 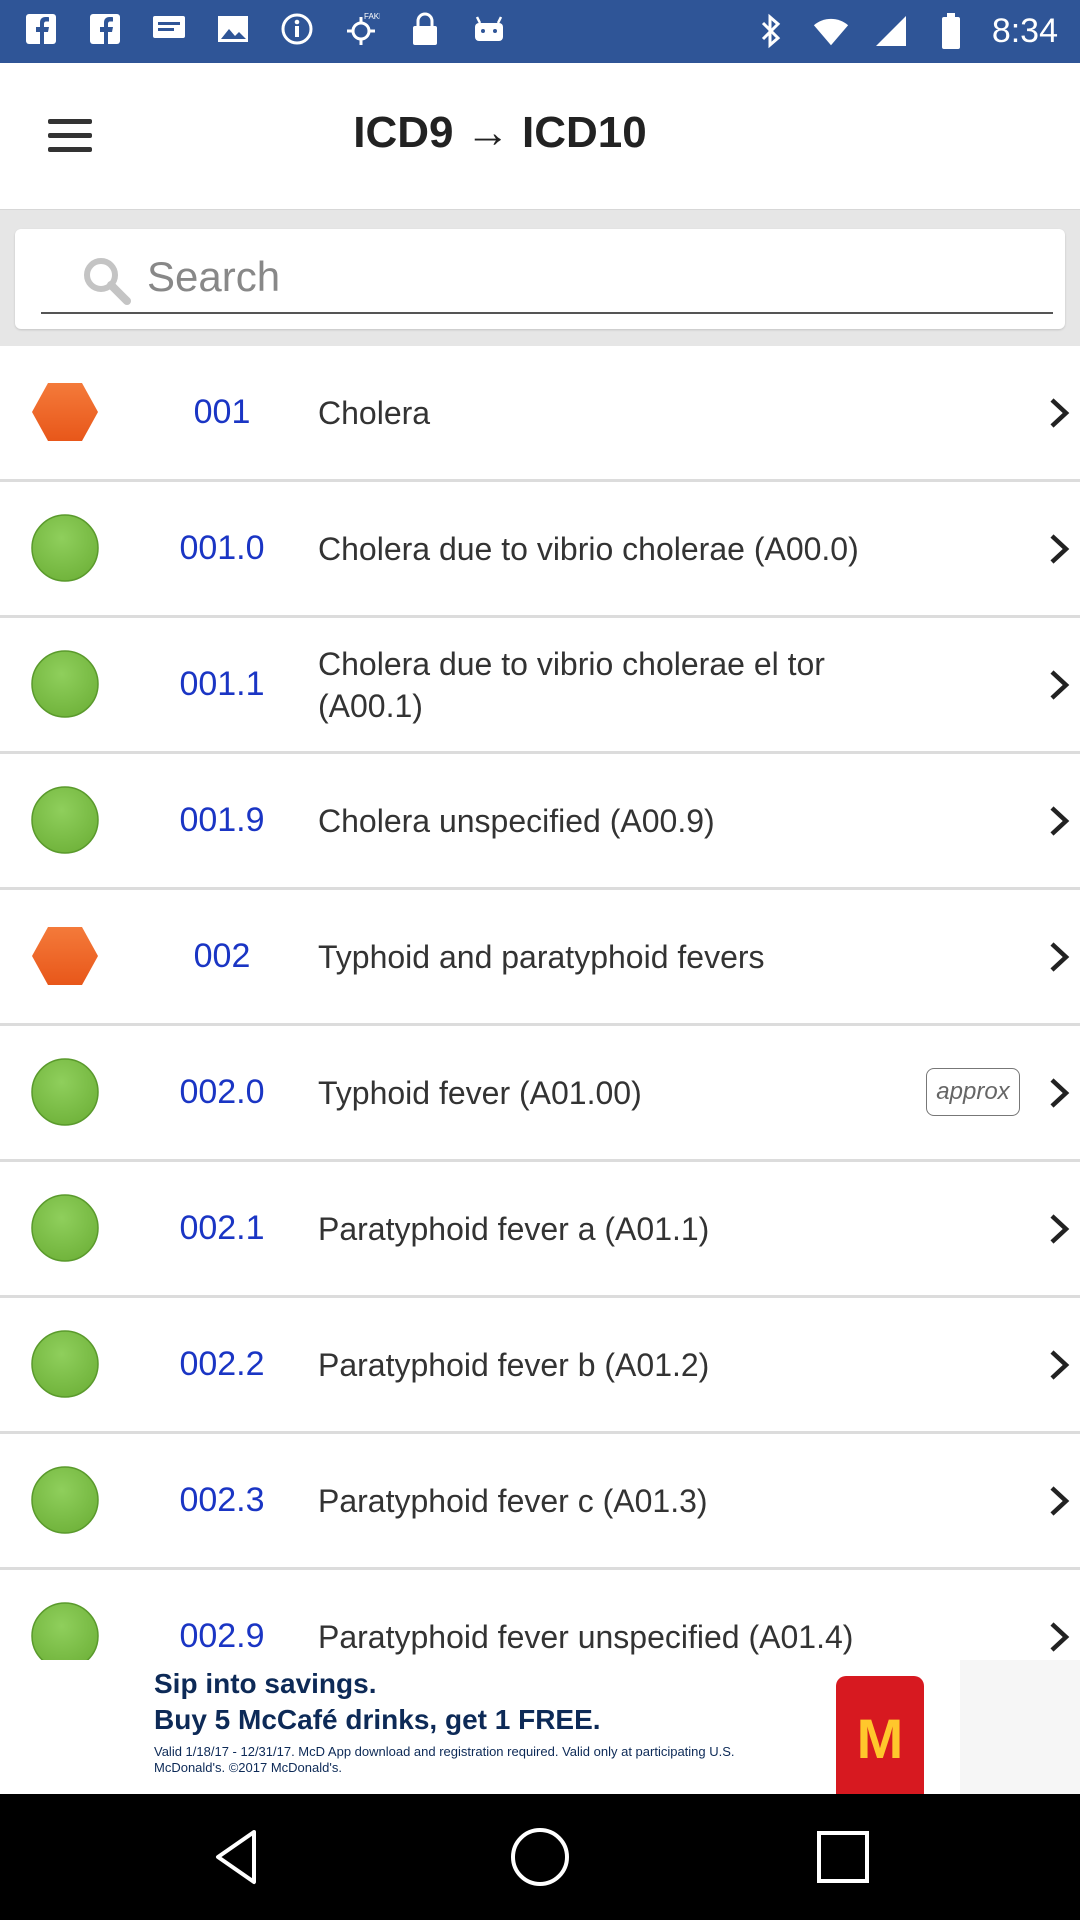 What do you see at coordinates (297, 29) in the screenshot?
I see `info-icon` at bounding box center [297, 29].